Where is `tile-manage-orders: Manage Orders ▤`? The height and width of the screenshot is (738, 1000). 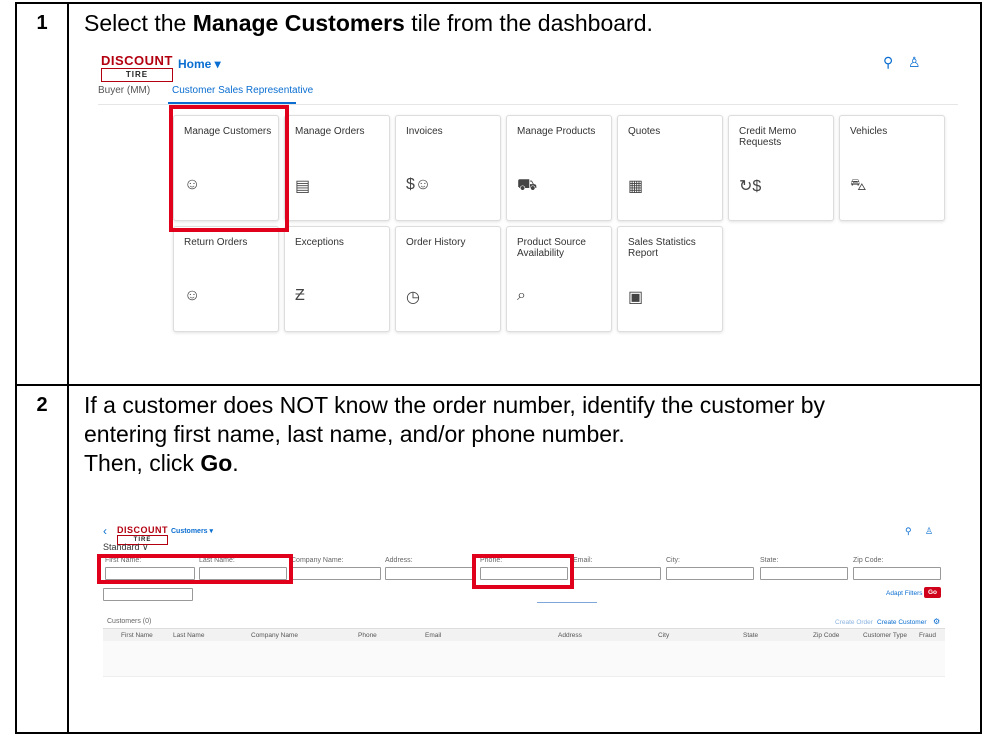 tile-manage-orders: Manage Orders ▤ is located at coordinates (337, 168).